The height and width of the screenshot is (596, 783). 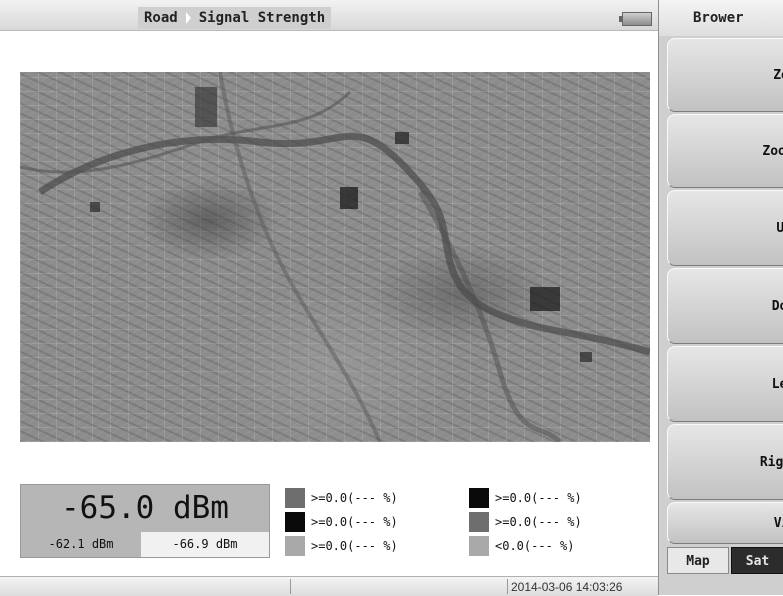 I want to click on zoom-in-label: Zoom In, so click(x=778, y=75).